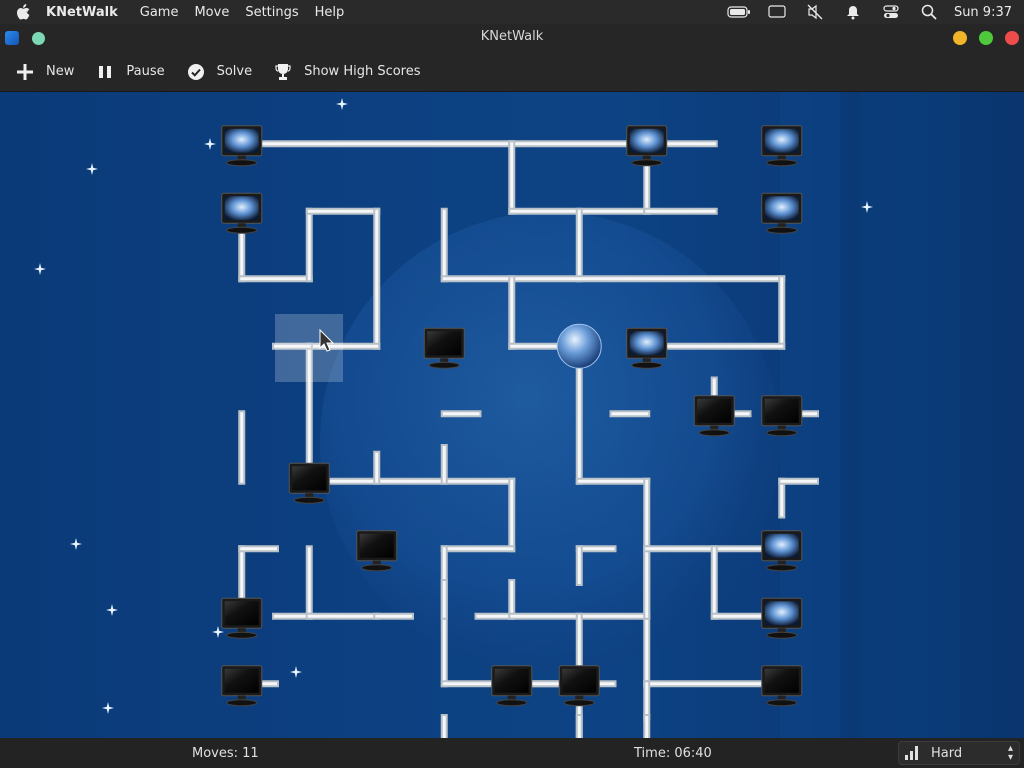  I want to click on pause-icon, so click(105, 72).